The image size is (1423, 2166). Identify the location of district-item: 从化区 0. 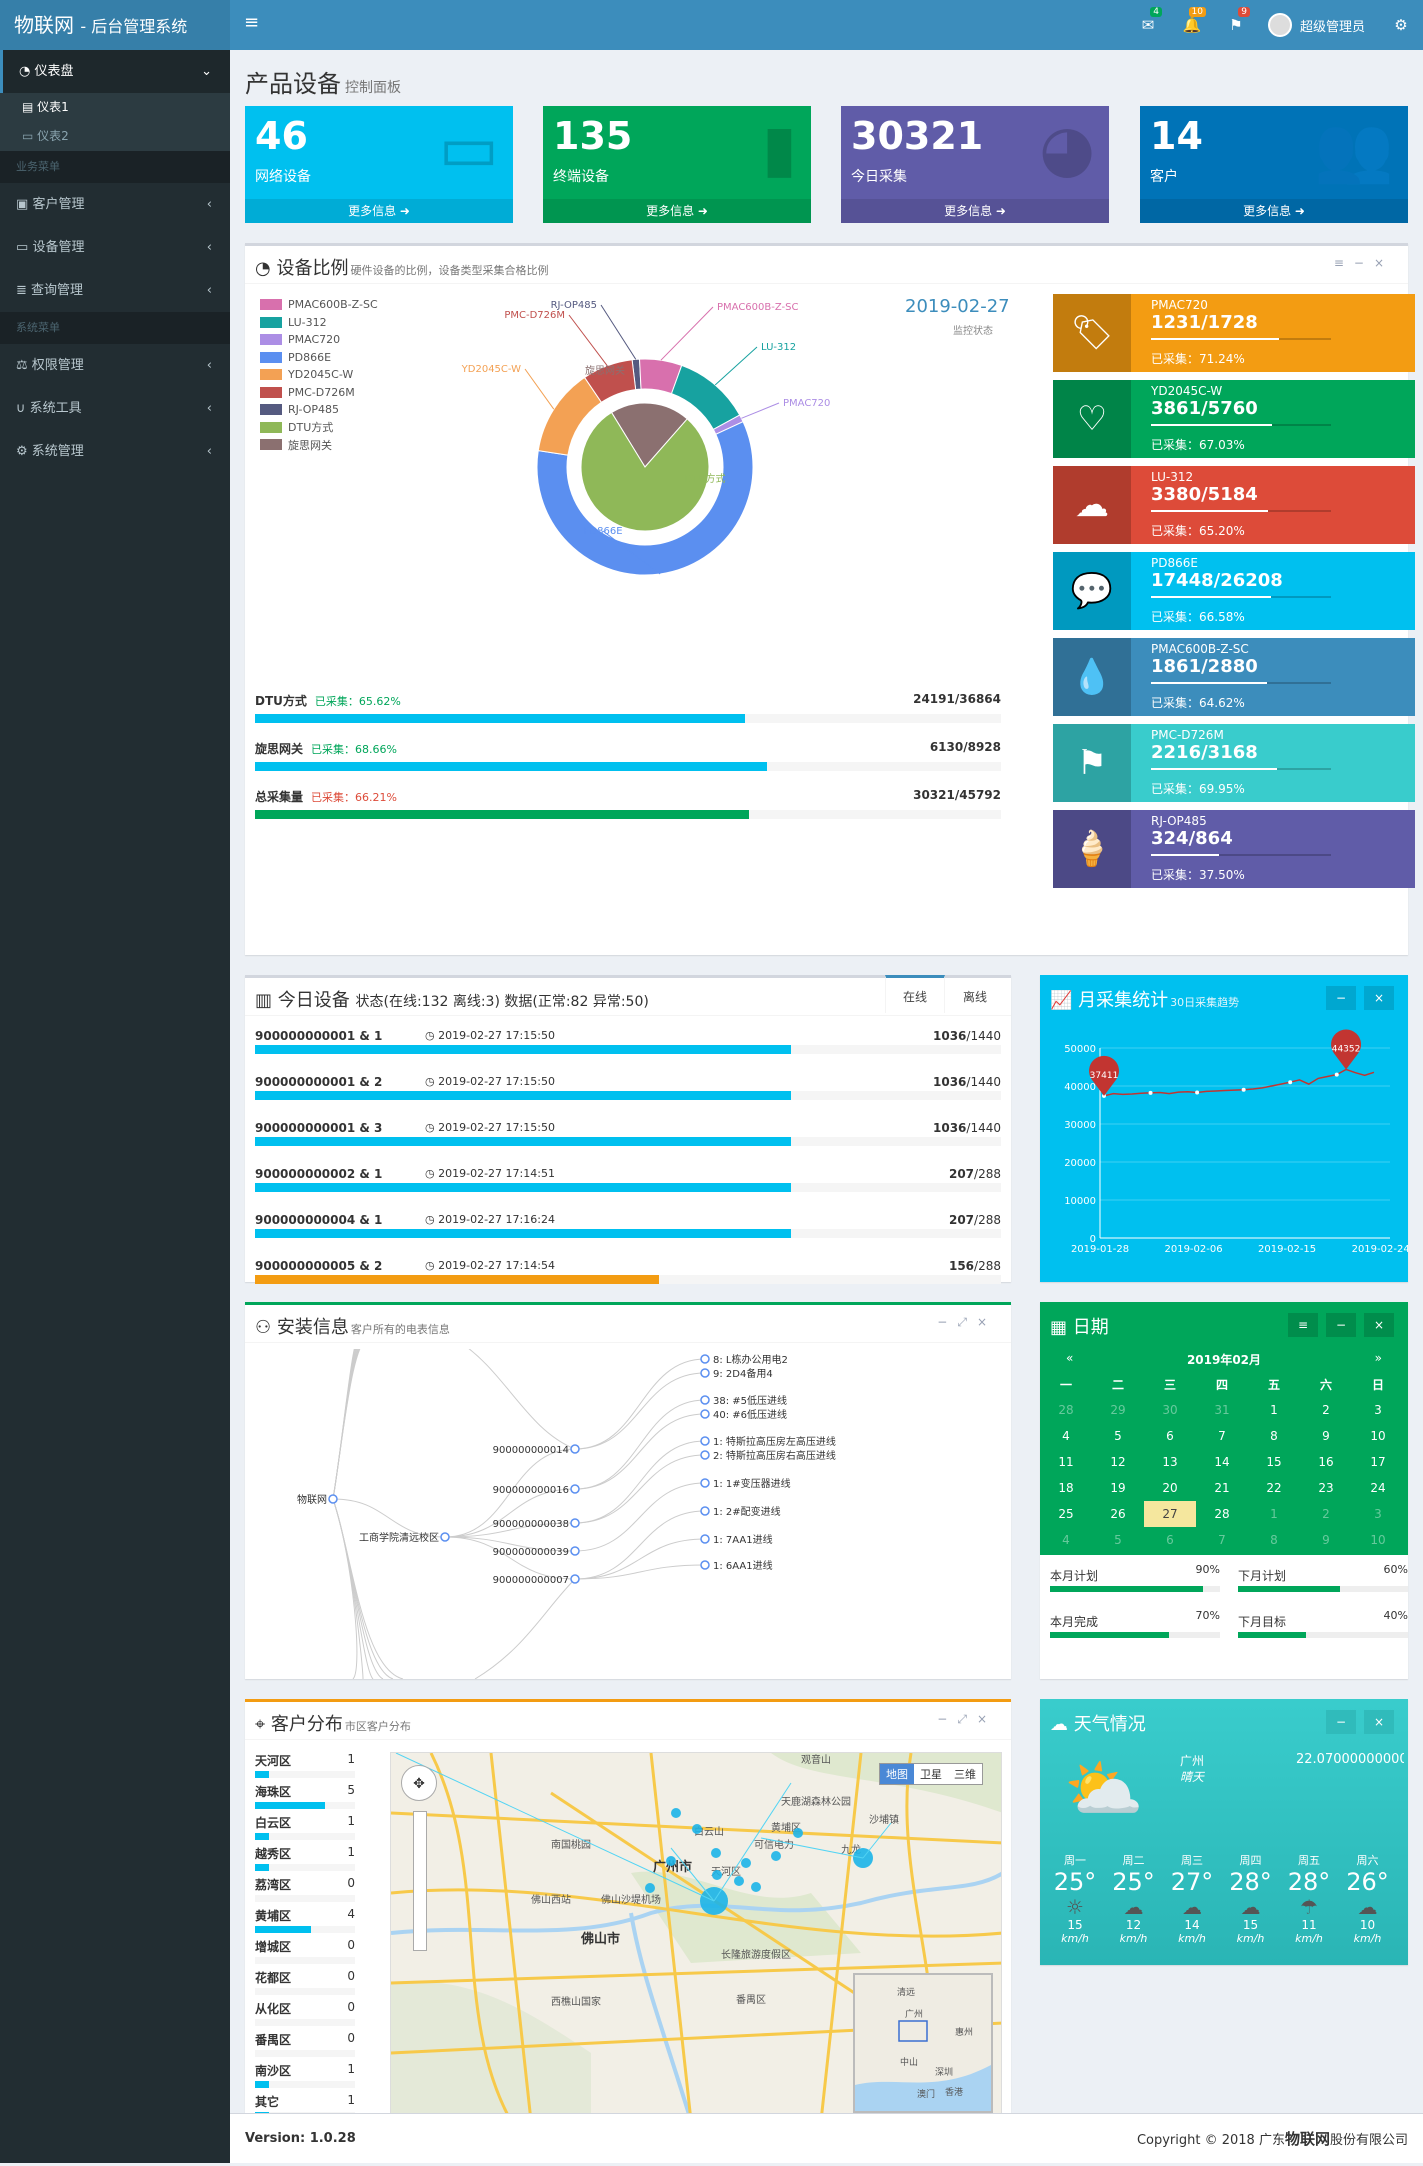
(305, 2013).